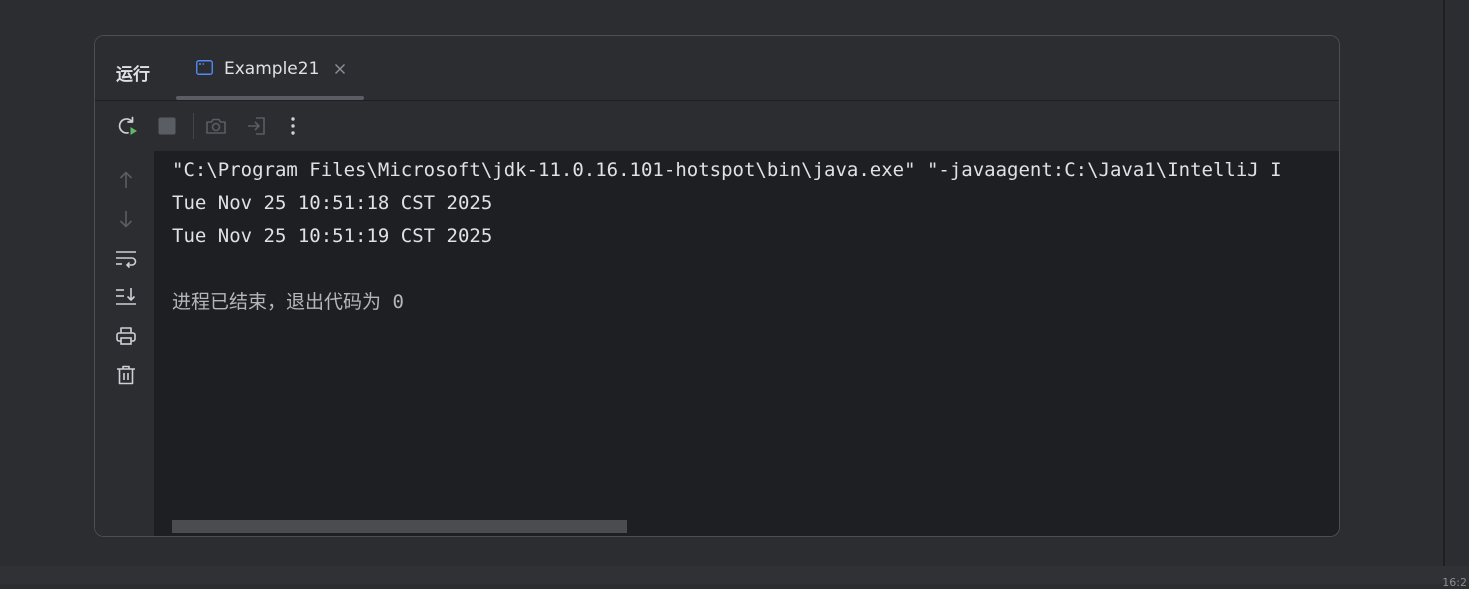 The image size is (1469, 589). Describe the element at coordinates (332, 236) in the screenshot. I see `console-line-output: Tue Nov 25 10:51:19 CST 2025` at that location.